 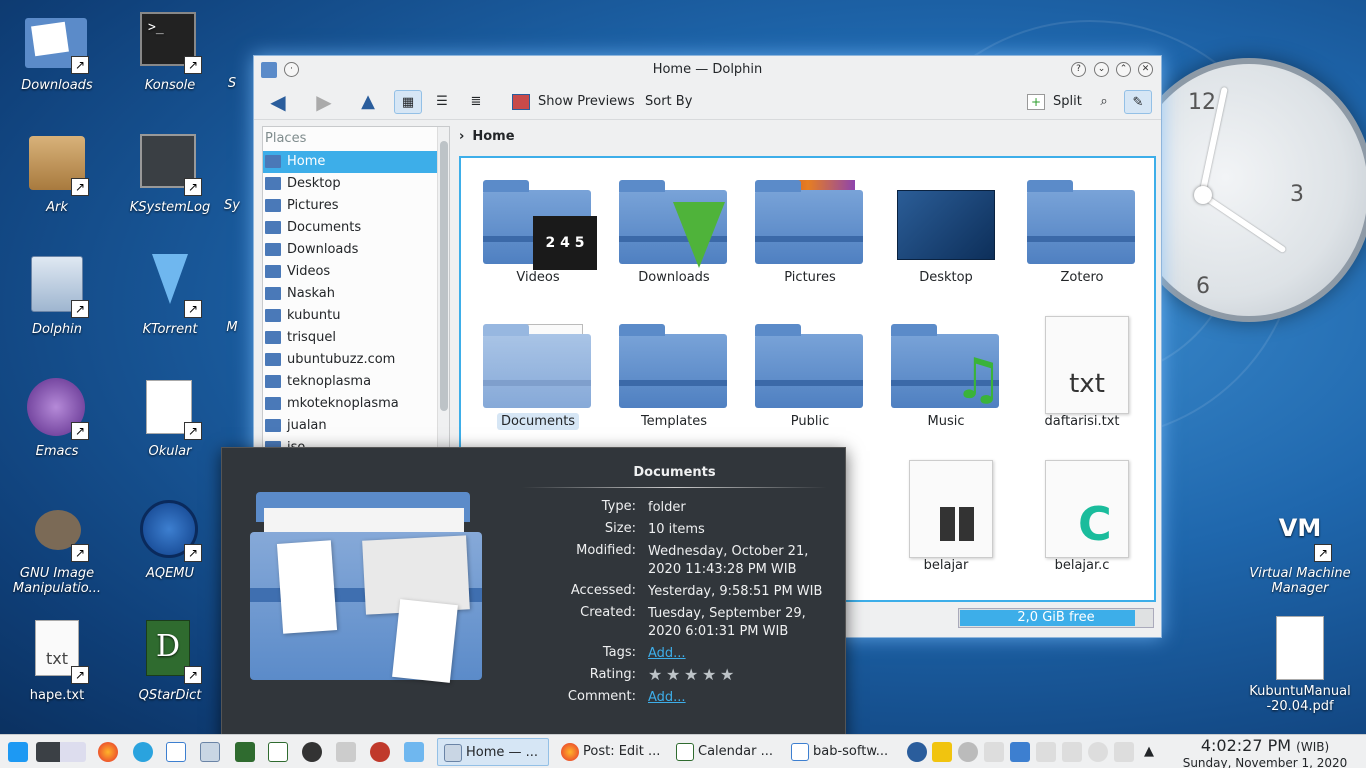 What do you see at coordinates (380, 752) in the screenshot?
I see `zotero-launcher-icon` at bounding box center [380, 752].